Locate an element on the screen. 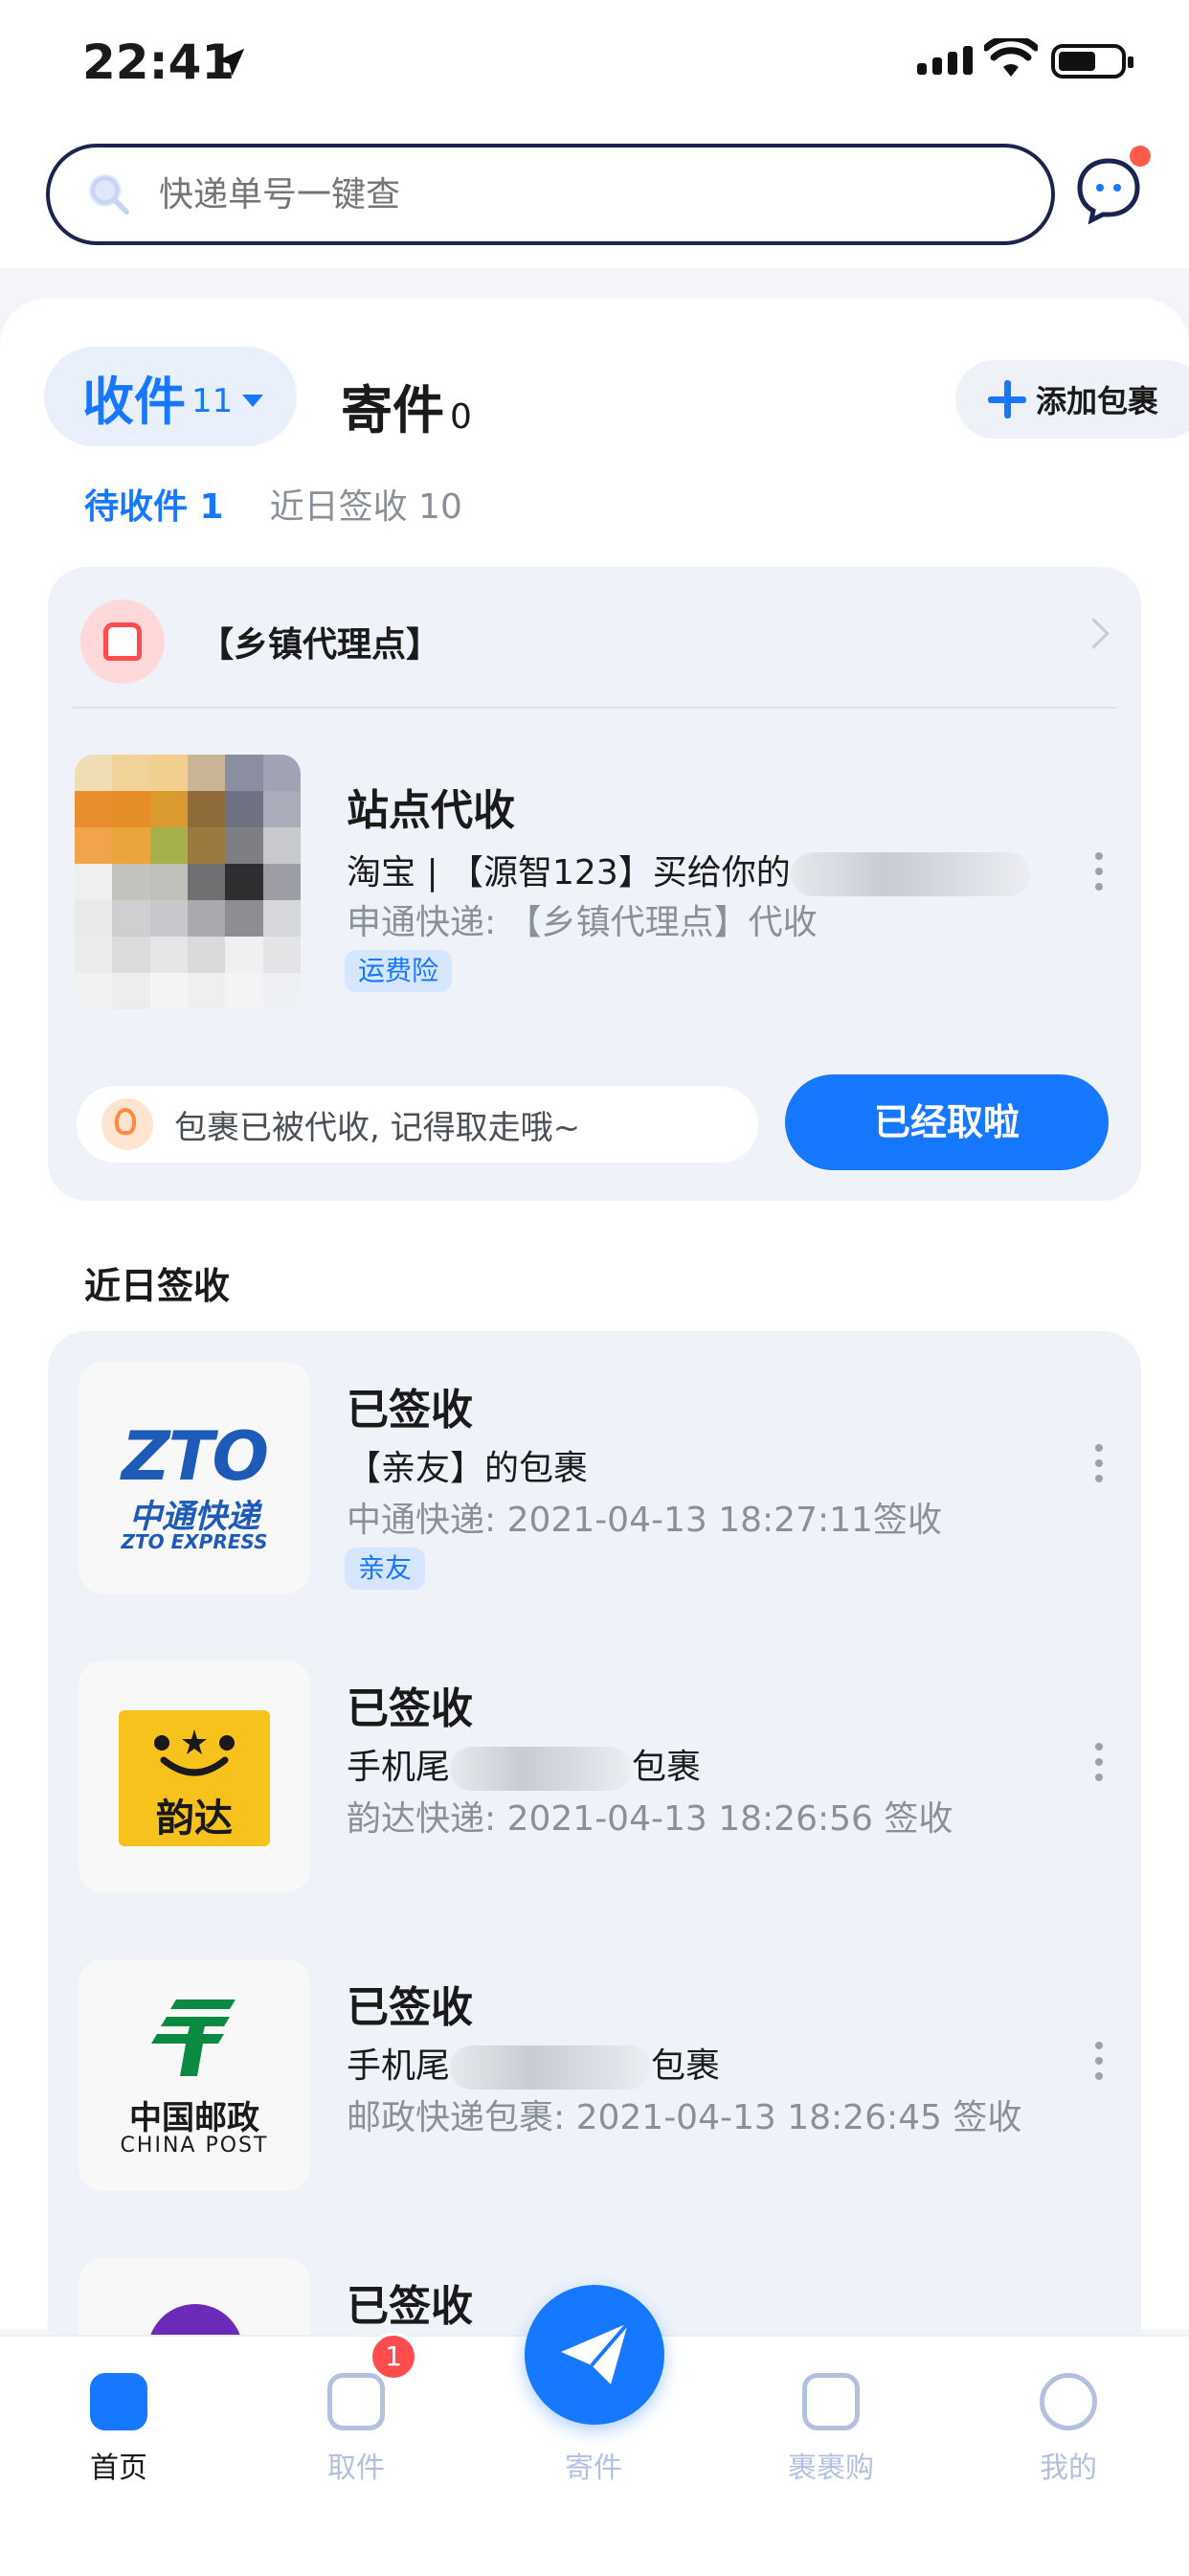  china-post-logo: 中国邮政 CHINA POST is located at coordinates (194, 2075).